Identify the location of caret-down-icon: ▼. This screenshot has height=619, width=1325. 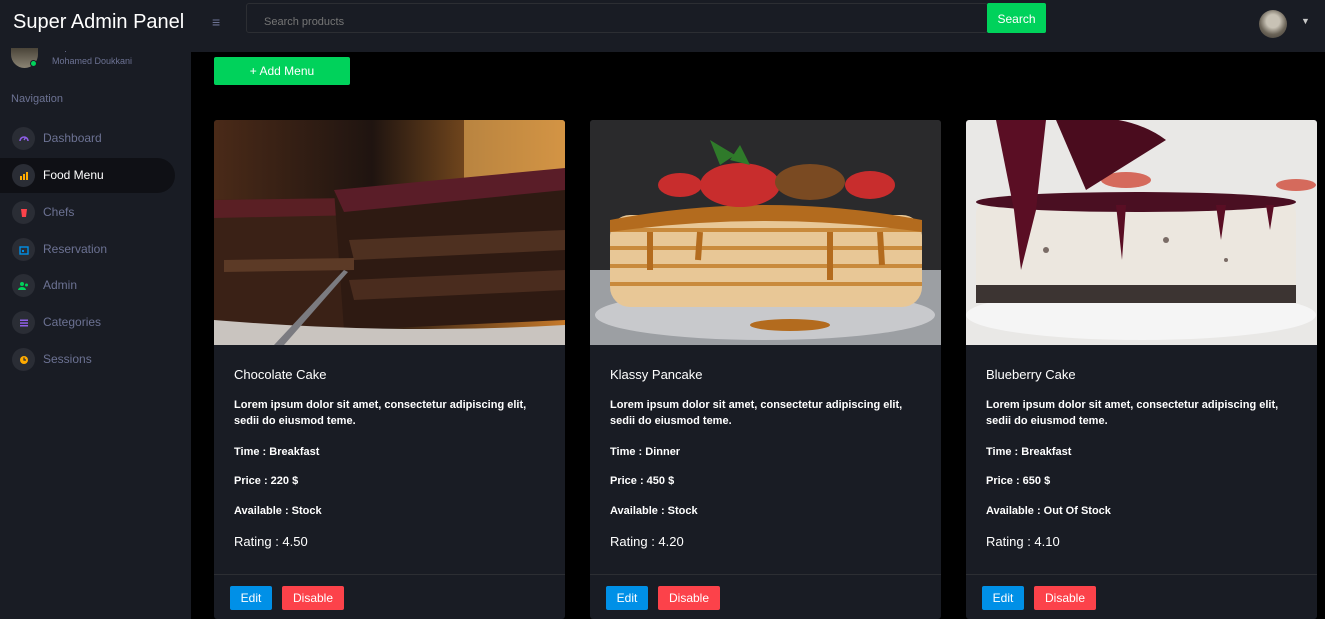
(1305, 21).